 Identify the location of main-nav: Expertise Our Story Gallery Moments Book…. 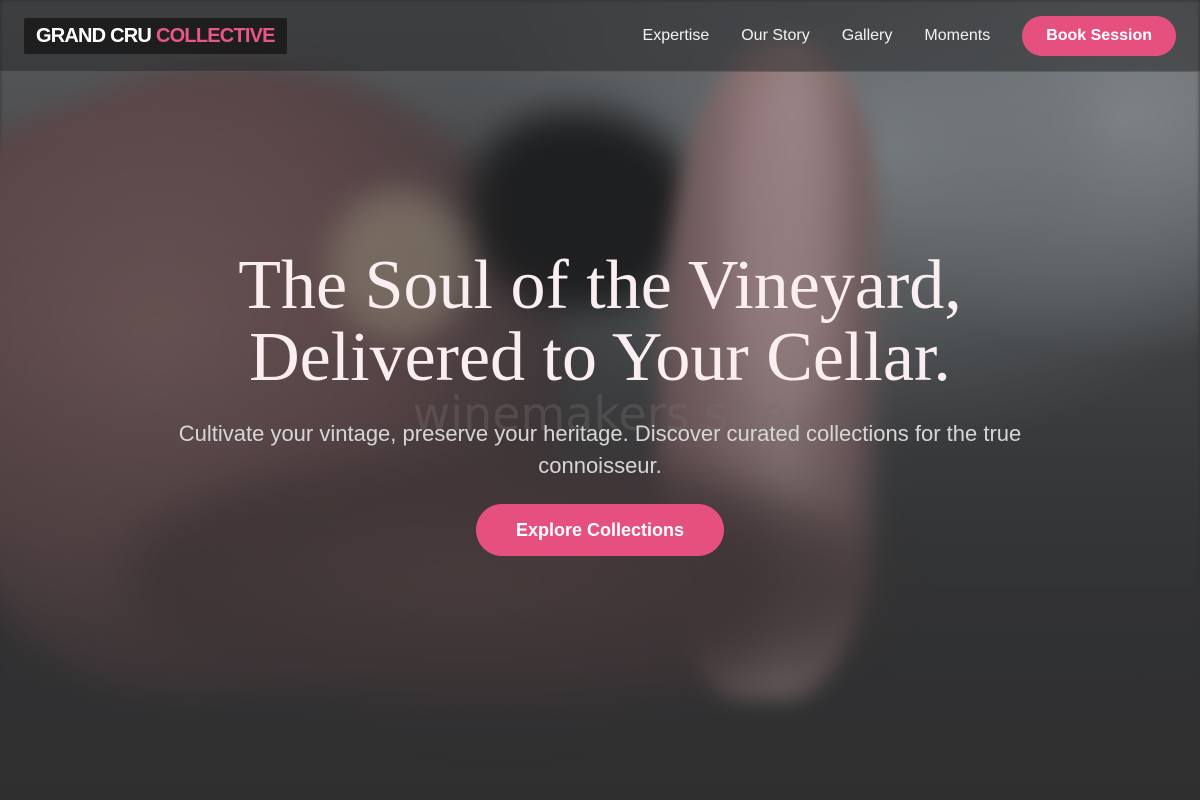
(909, 36).